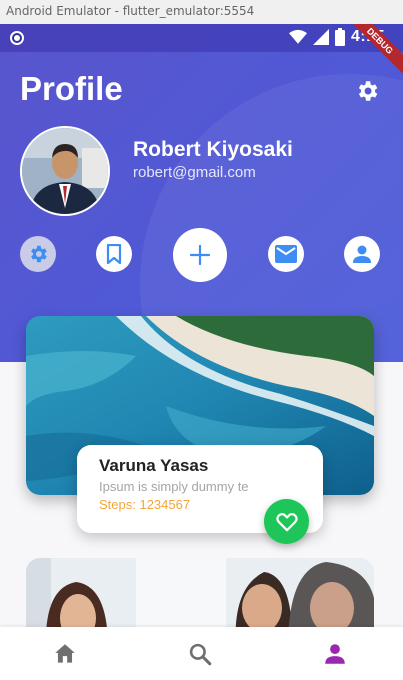 This screenshot has width=403, height=680. I want to click on heart-icon, so click(286, 521).